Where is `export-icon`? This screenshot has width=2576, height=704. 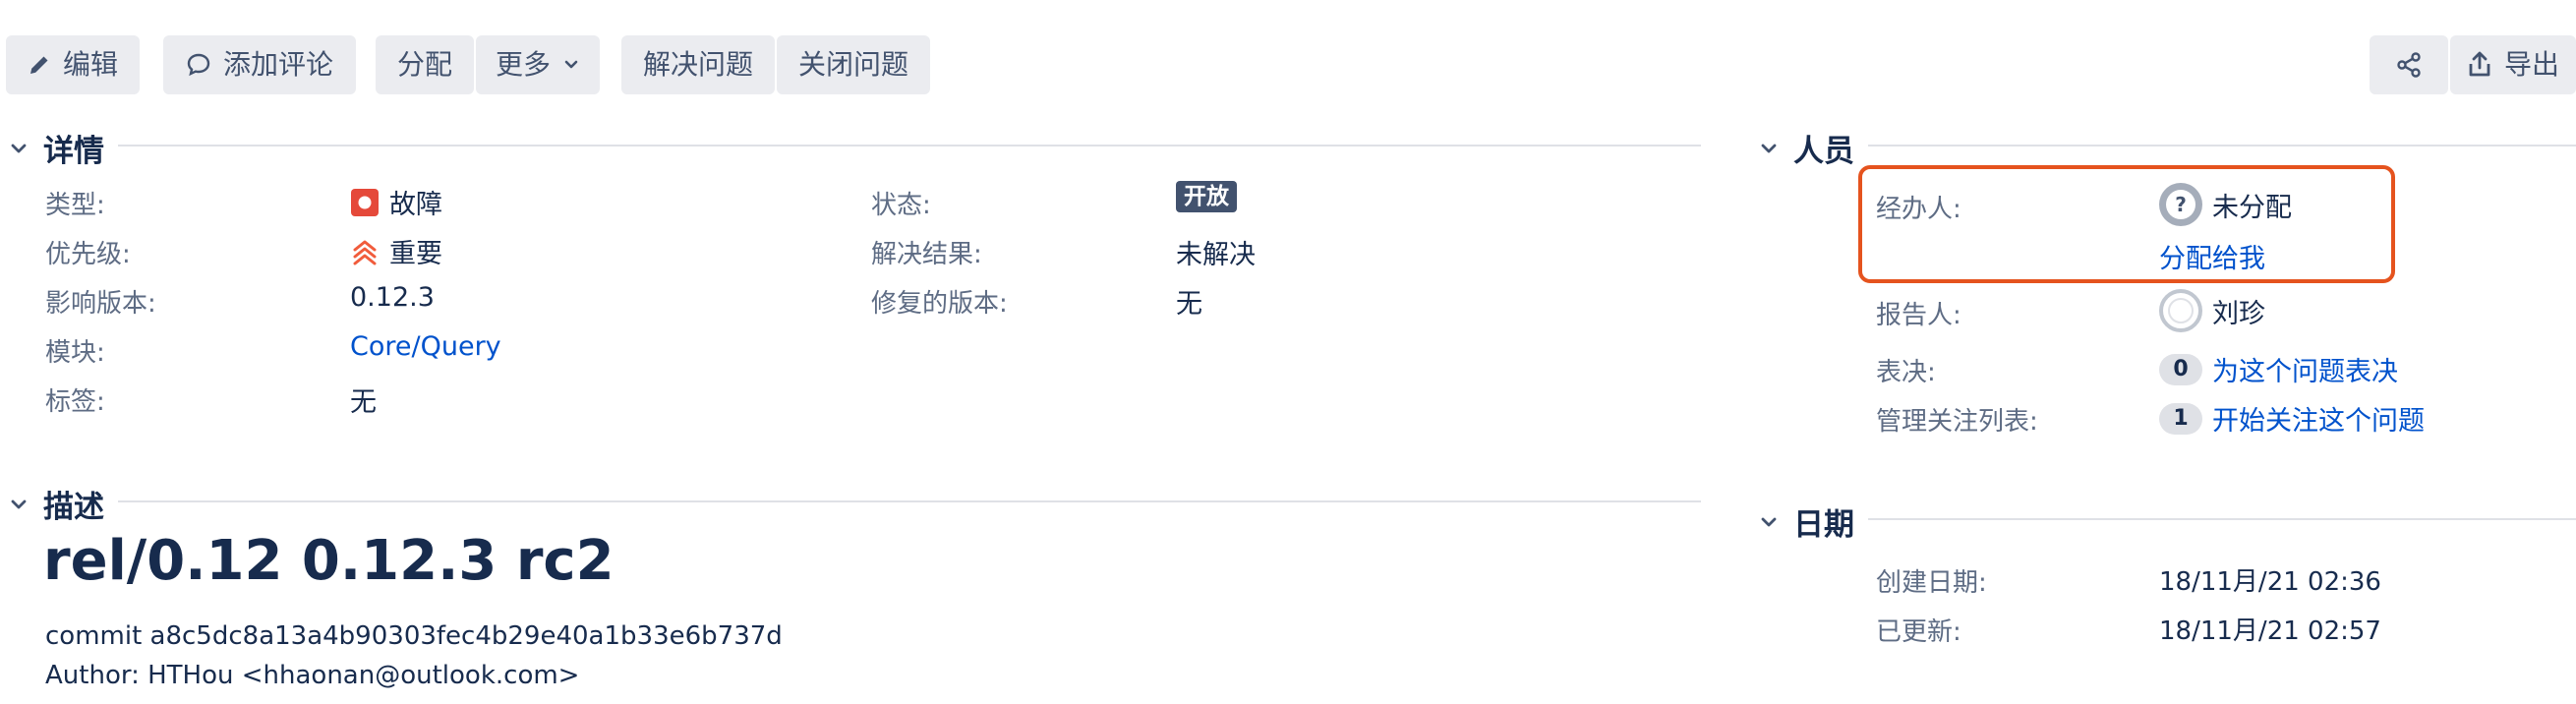 export-icon is located at coordinates (2479, 64).